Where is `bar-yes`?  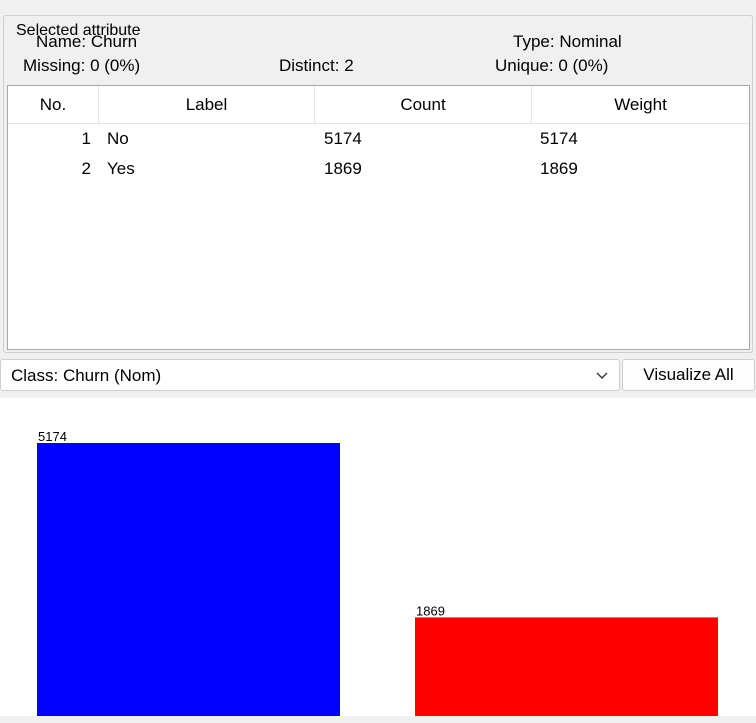
bar-yes is located at coordinates (566, 666).